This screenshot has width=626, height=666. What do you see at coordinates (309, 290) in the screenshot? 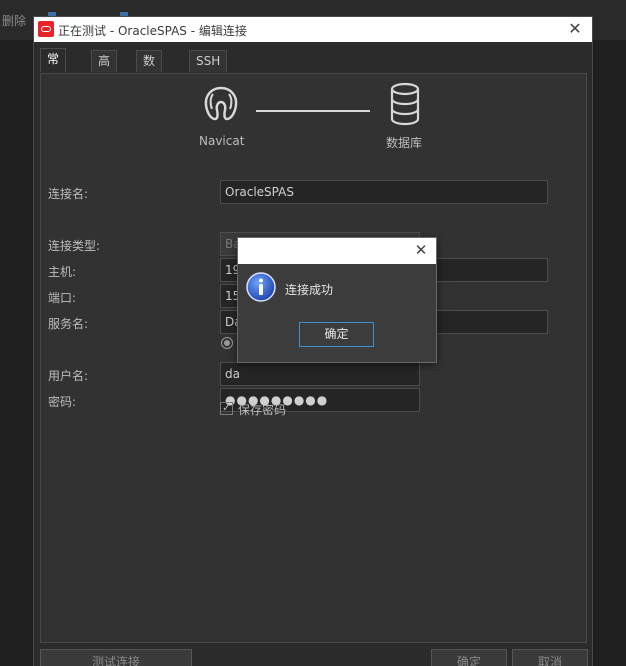
I see `dialog-message: 连接成功` at bounding box center [309, 290].